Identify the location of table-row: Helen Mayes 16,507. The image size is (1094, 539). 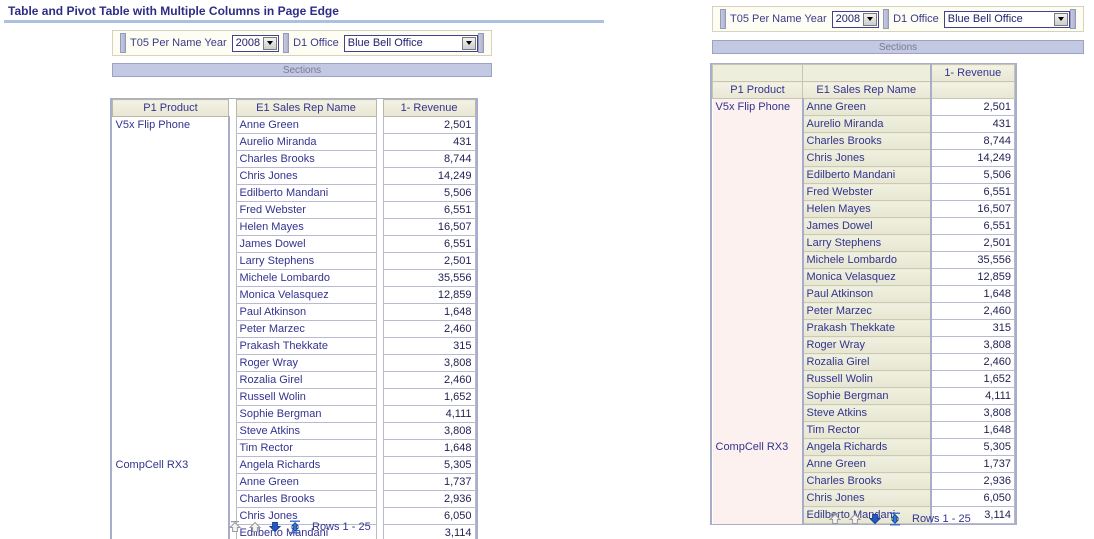
(294, 227).